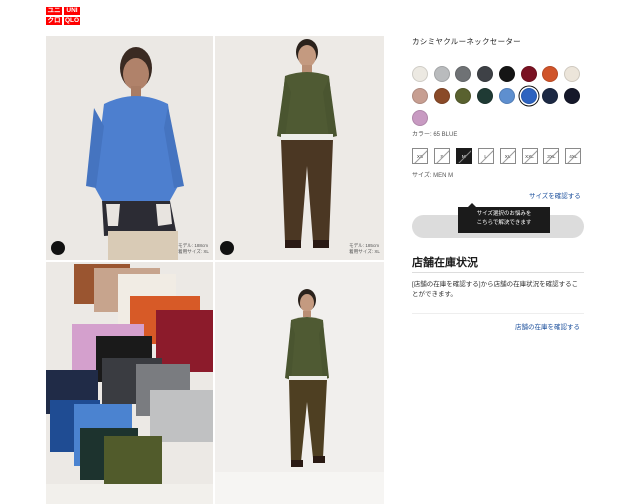 The image size is (640, 504). What do you see at coordinates (445, 263) in the screenshot?
I see `store-stock-heading: 店舗在庫状況` at bounding box center [445, 263].